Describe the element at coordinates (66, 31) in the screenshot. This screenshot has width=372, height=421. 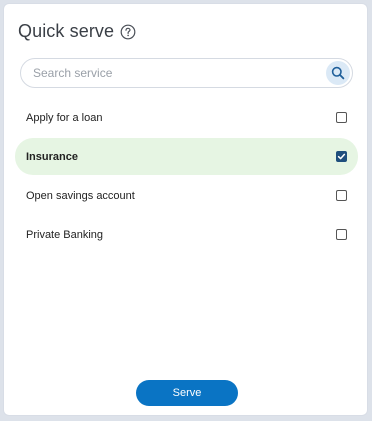
I see `panel-title: Quick serve` at that location.